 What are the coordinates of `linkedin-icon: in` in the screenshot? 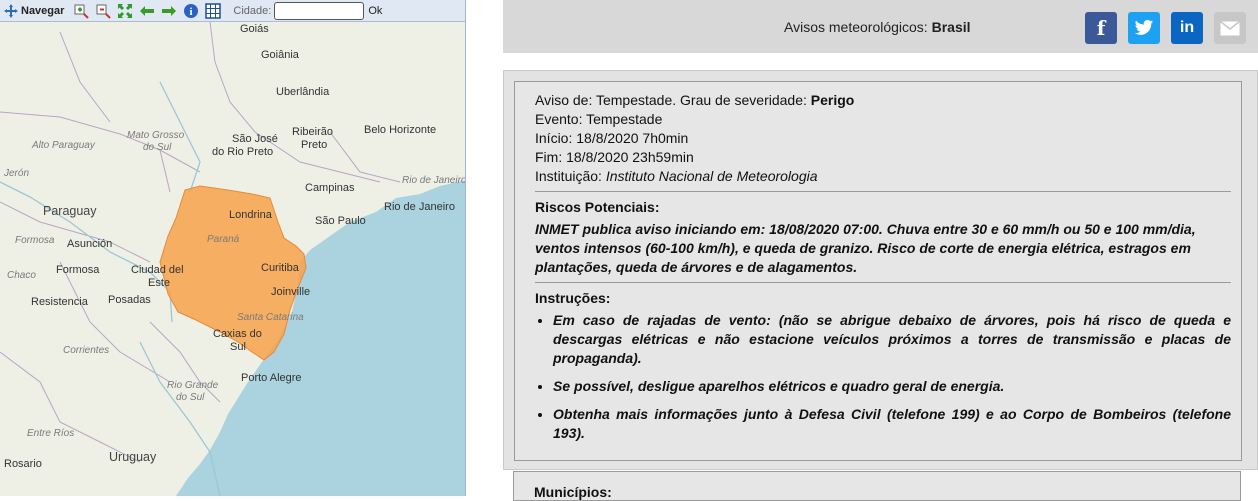 It's located at (1187, 27).